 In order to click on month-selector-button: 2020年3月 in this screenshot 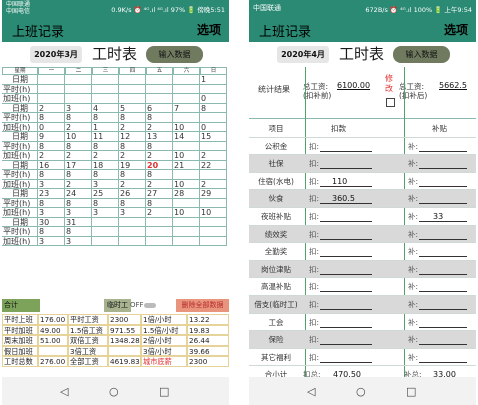, I will do `click(56, 54)`.